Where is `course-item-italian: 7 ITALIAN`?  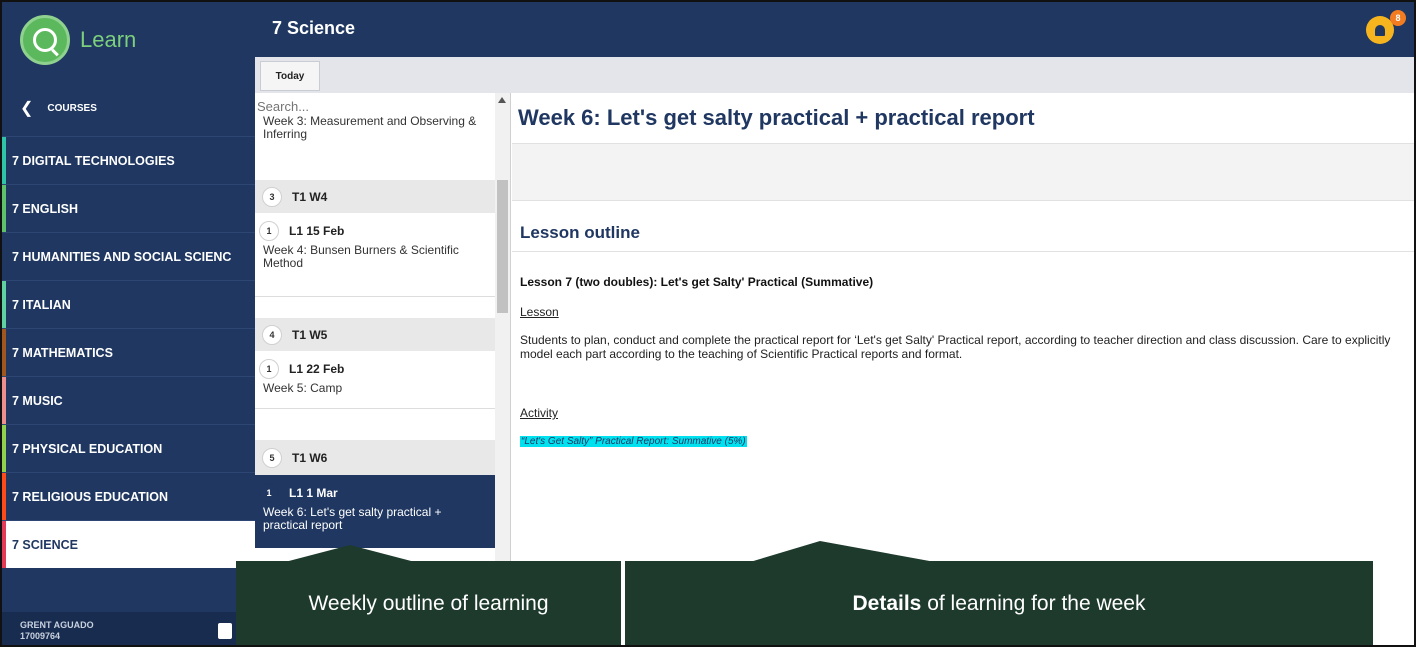 course-item-italian: 7 ITALIAN is located at coordinates (127, 304).